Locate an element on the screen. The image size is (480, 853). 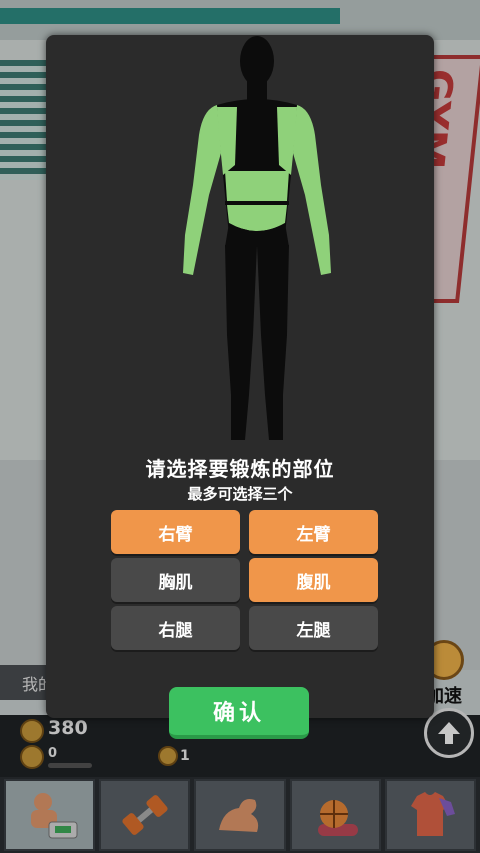
confirm-button: 确认 is located at coordinates (239, 713).